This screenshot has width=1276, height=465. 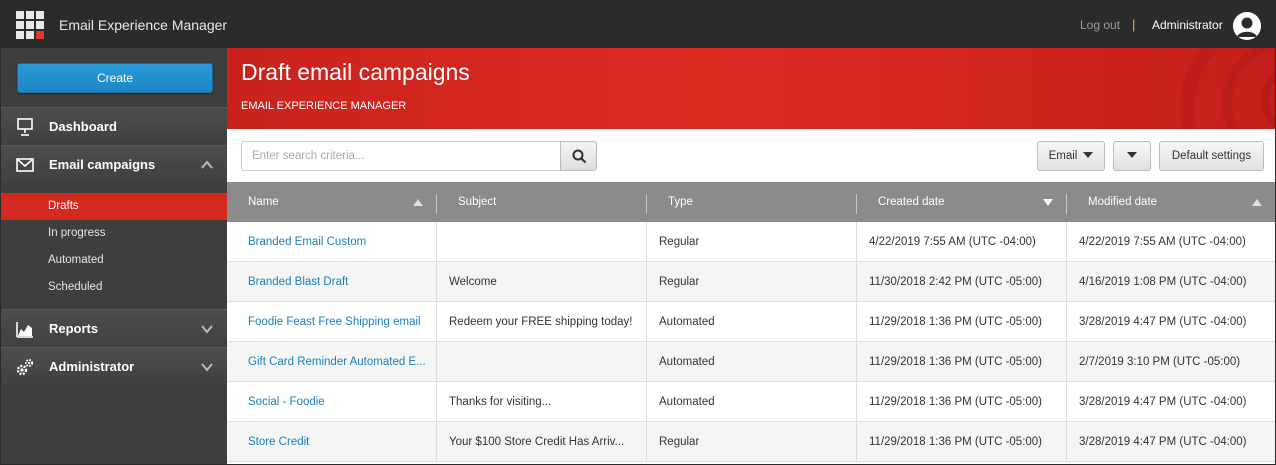 What do you see at coordinates (102, 164) in the screenshot?
I see `sidebar-item-label: Email campaigns` at bounding box center [102, 164].